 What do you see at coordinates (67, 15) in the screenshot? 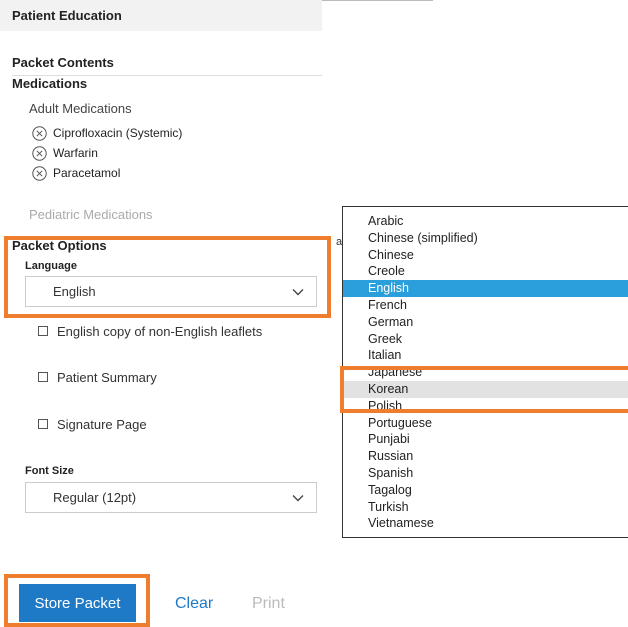
I see `page-title: Patient Education` at bounding box center [67, 15].